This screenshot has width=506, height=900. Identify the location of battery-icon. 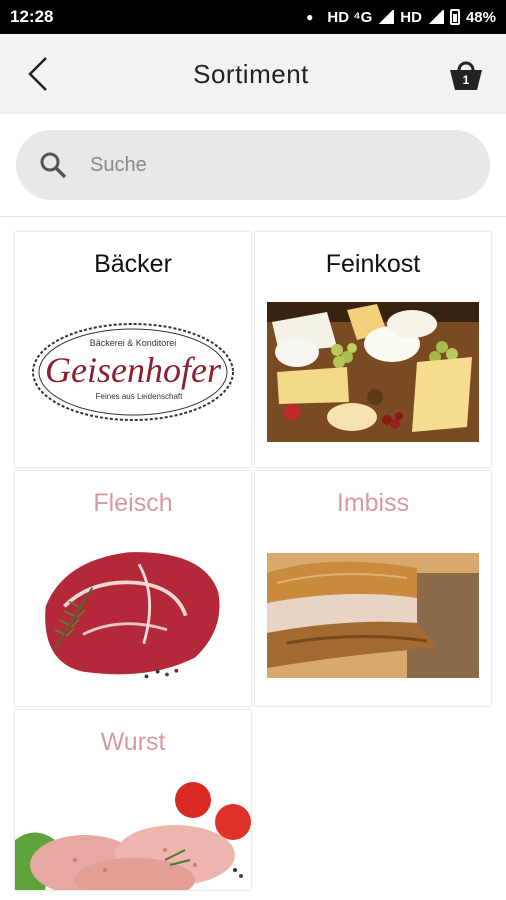
(454, 17).